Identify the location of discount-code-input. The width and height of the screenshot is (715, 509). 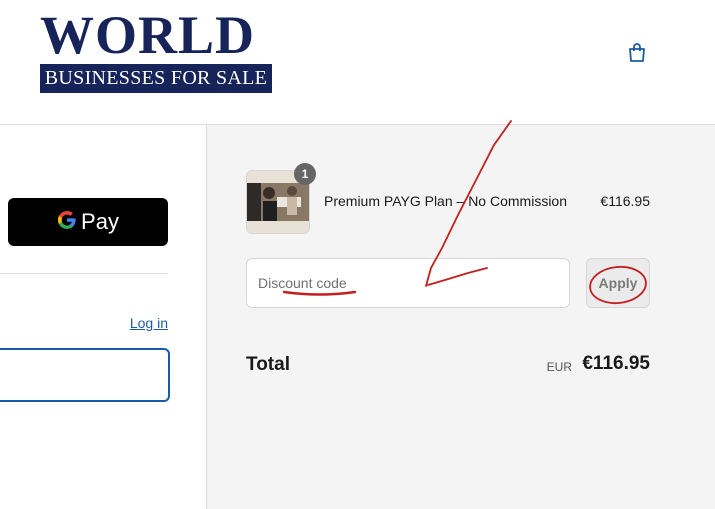
(408, 283).